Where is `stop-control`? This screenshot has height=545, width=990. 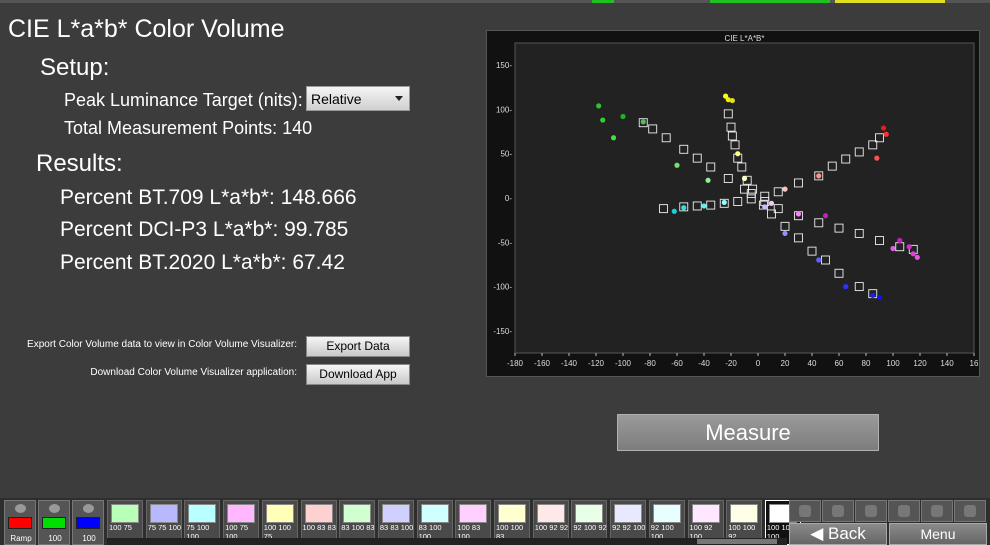 stop-control is located at coordinates (805, 511).